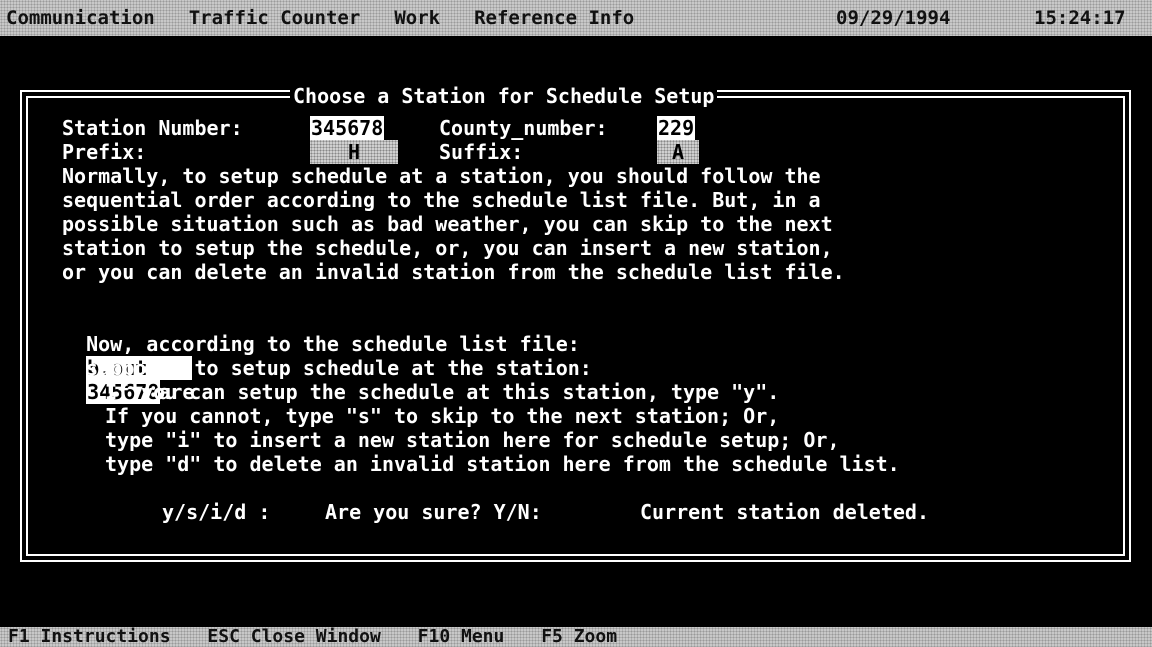  What do you see at coordinates (275, 18) in the screenshot?
I see `menu-traffic-counter: Traffic Counter` at bounding box center [275, 18].